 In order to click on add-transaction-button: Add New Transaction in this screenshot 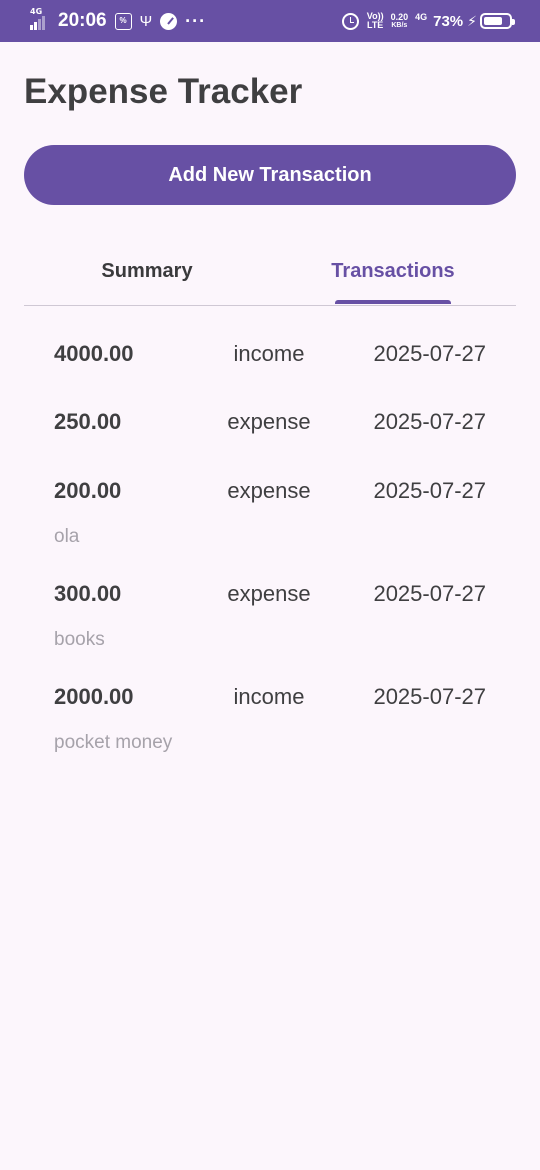, I will do `click(270, 175)`.